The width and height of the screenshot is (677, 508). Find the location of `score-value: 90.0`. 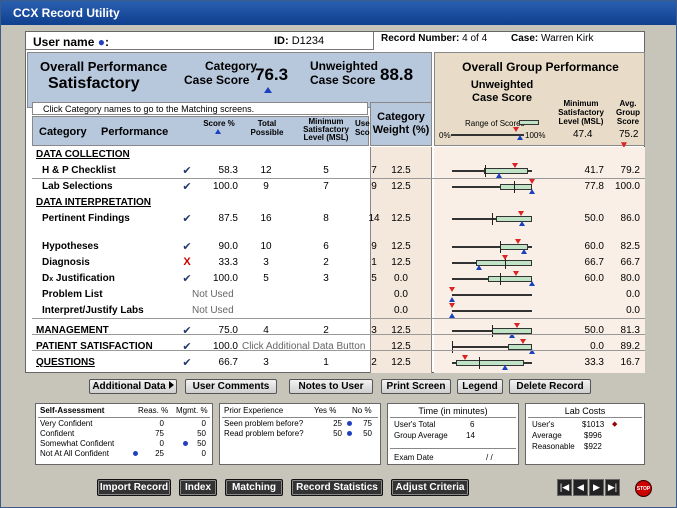

score-value: 90.0 is located at coordinates (228, 246).